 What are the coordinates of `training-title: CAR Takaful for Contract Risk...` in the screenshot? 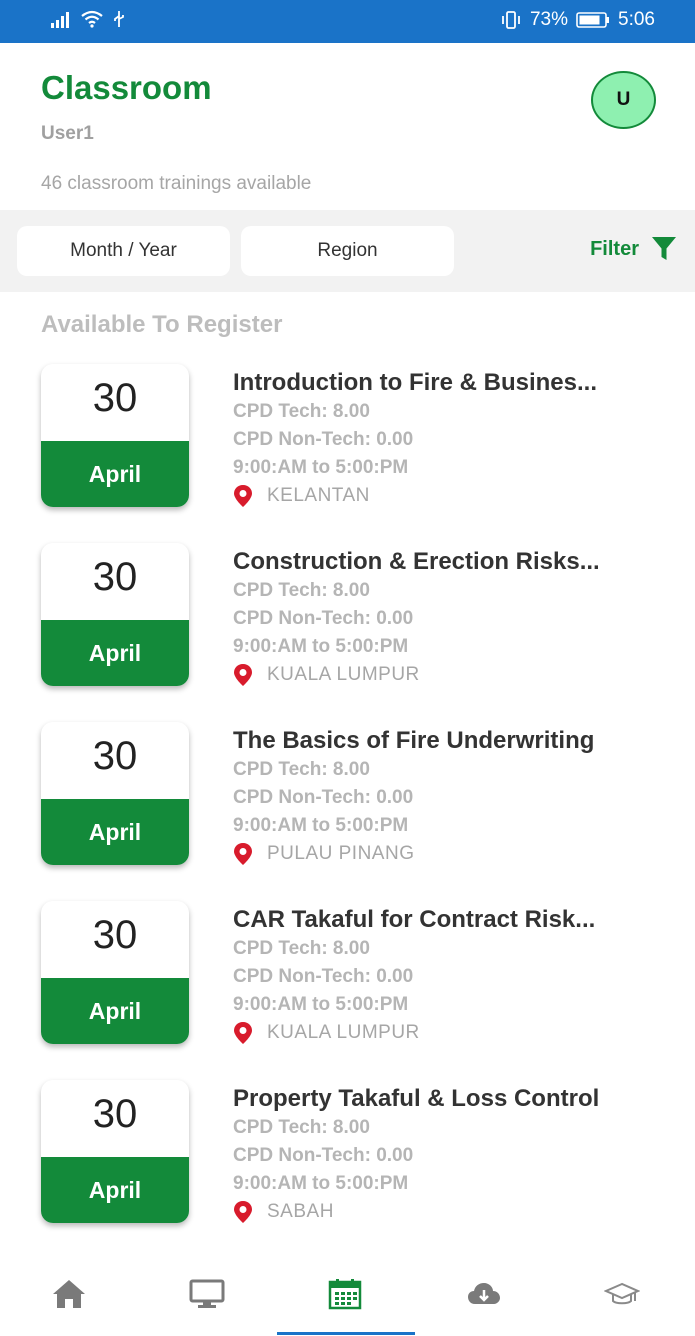 It's located at (414, 919).